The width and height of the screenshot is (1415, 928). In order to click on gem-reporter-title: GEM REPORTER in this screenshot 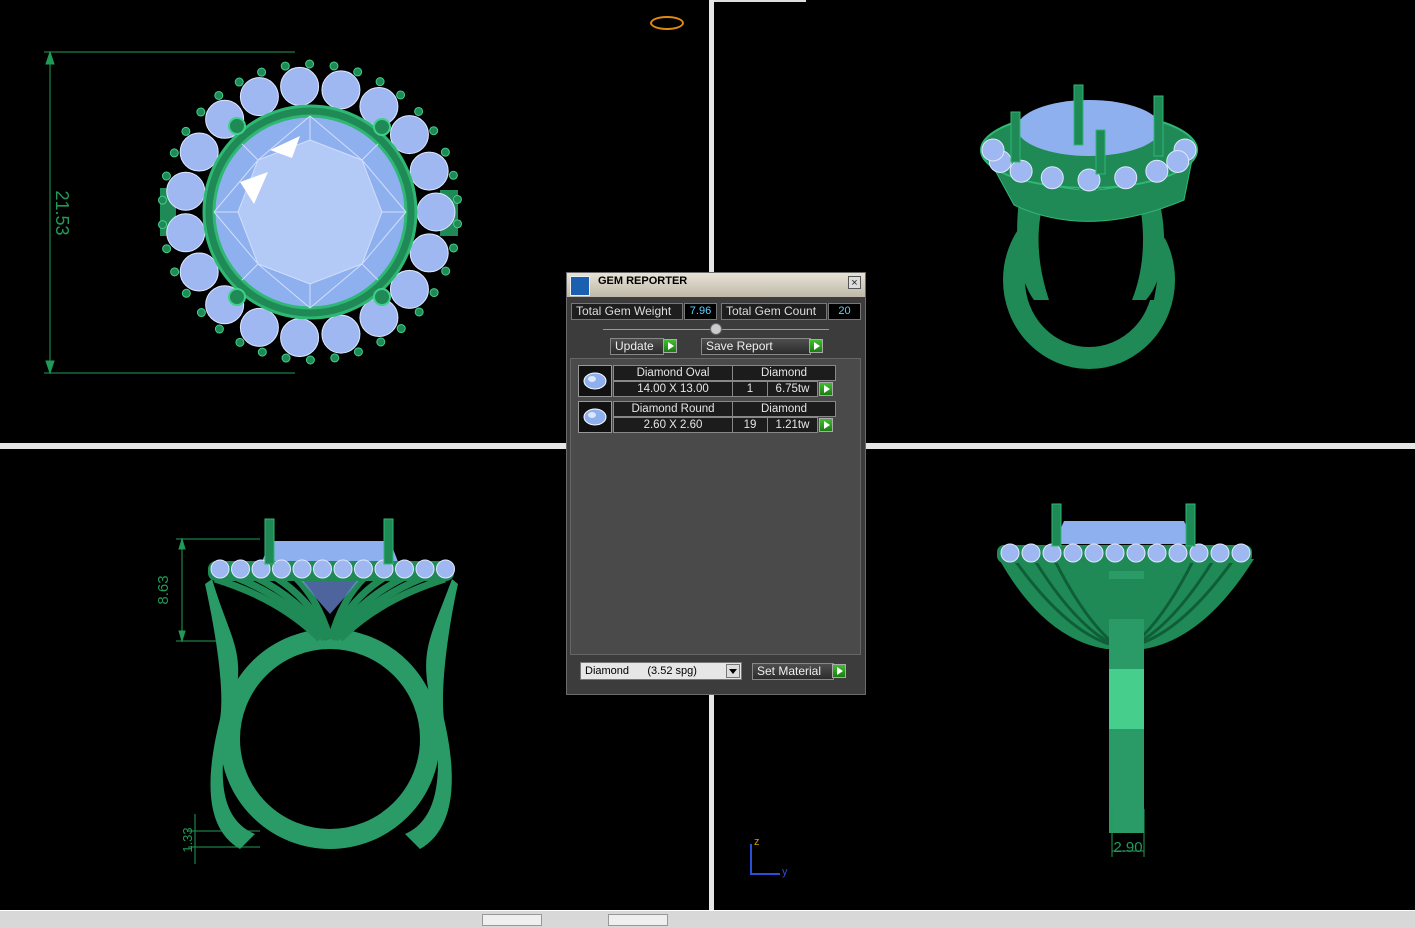, I will do `click(643, 281)`.